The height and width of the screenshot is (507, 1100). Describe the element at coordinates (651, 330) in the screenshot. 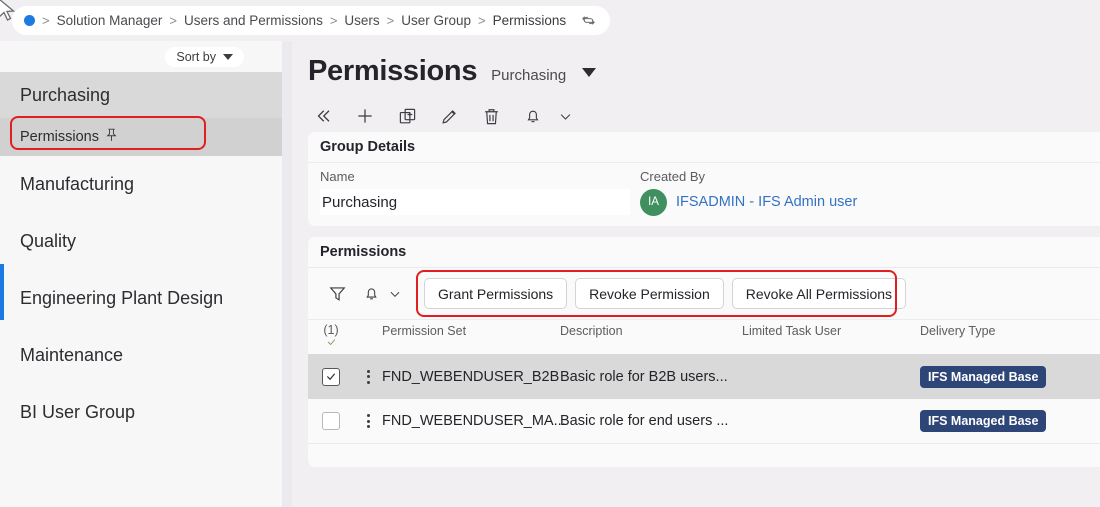

I see `column-header-description: Description` at that location.